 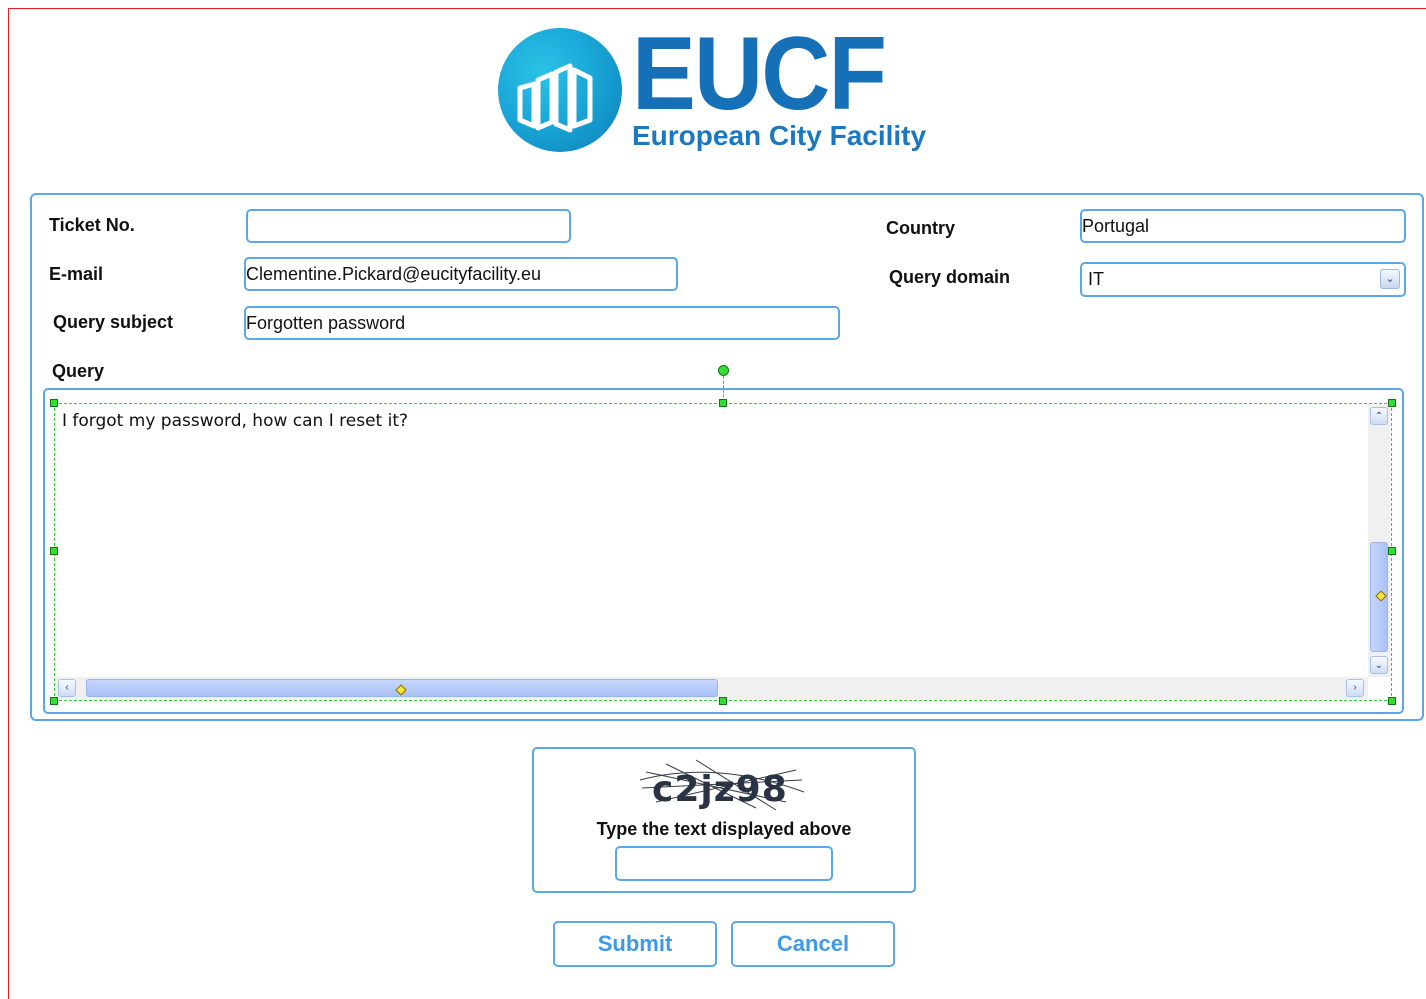 I want to click on resize-handle-bottom, so click(x=723, y=701).